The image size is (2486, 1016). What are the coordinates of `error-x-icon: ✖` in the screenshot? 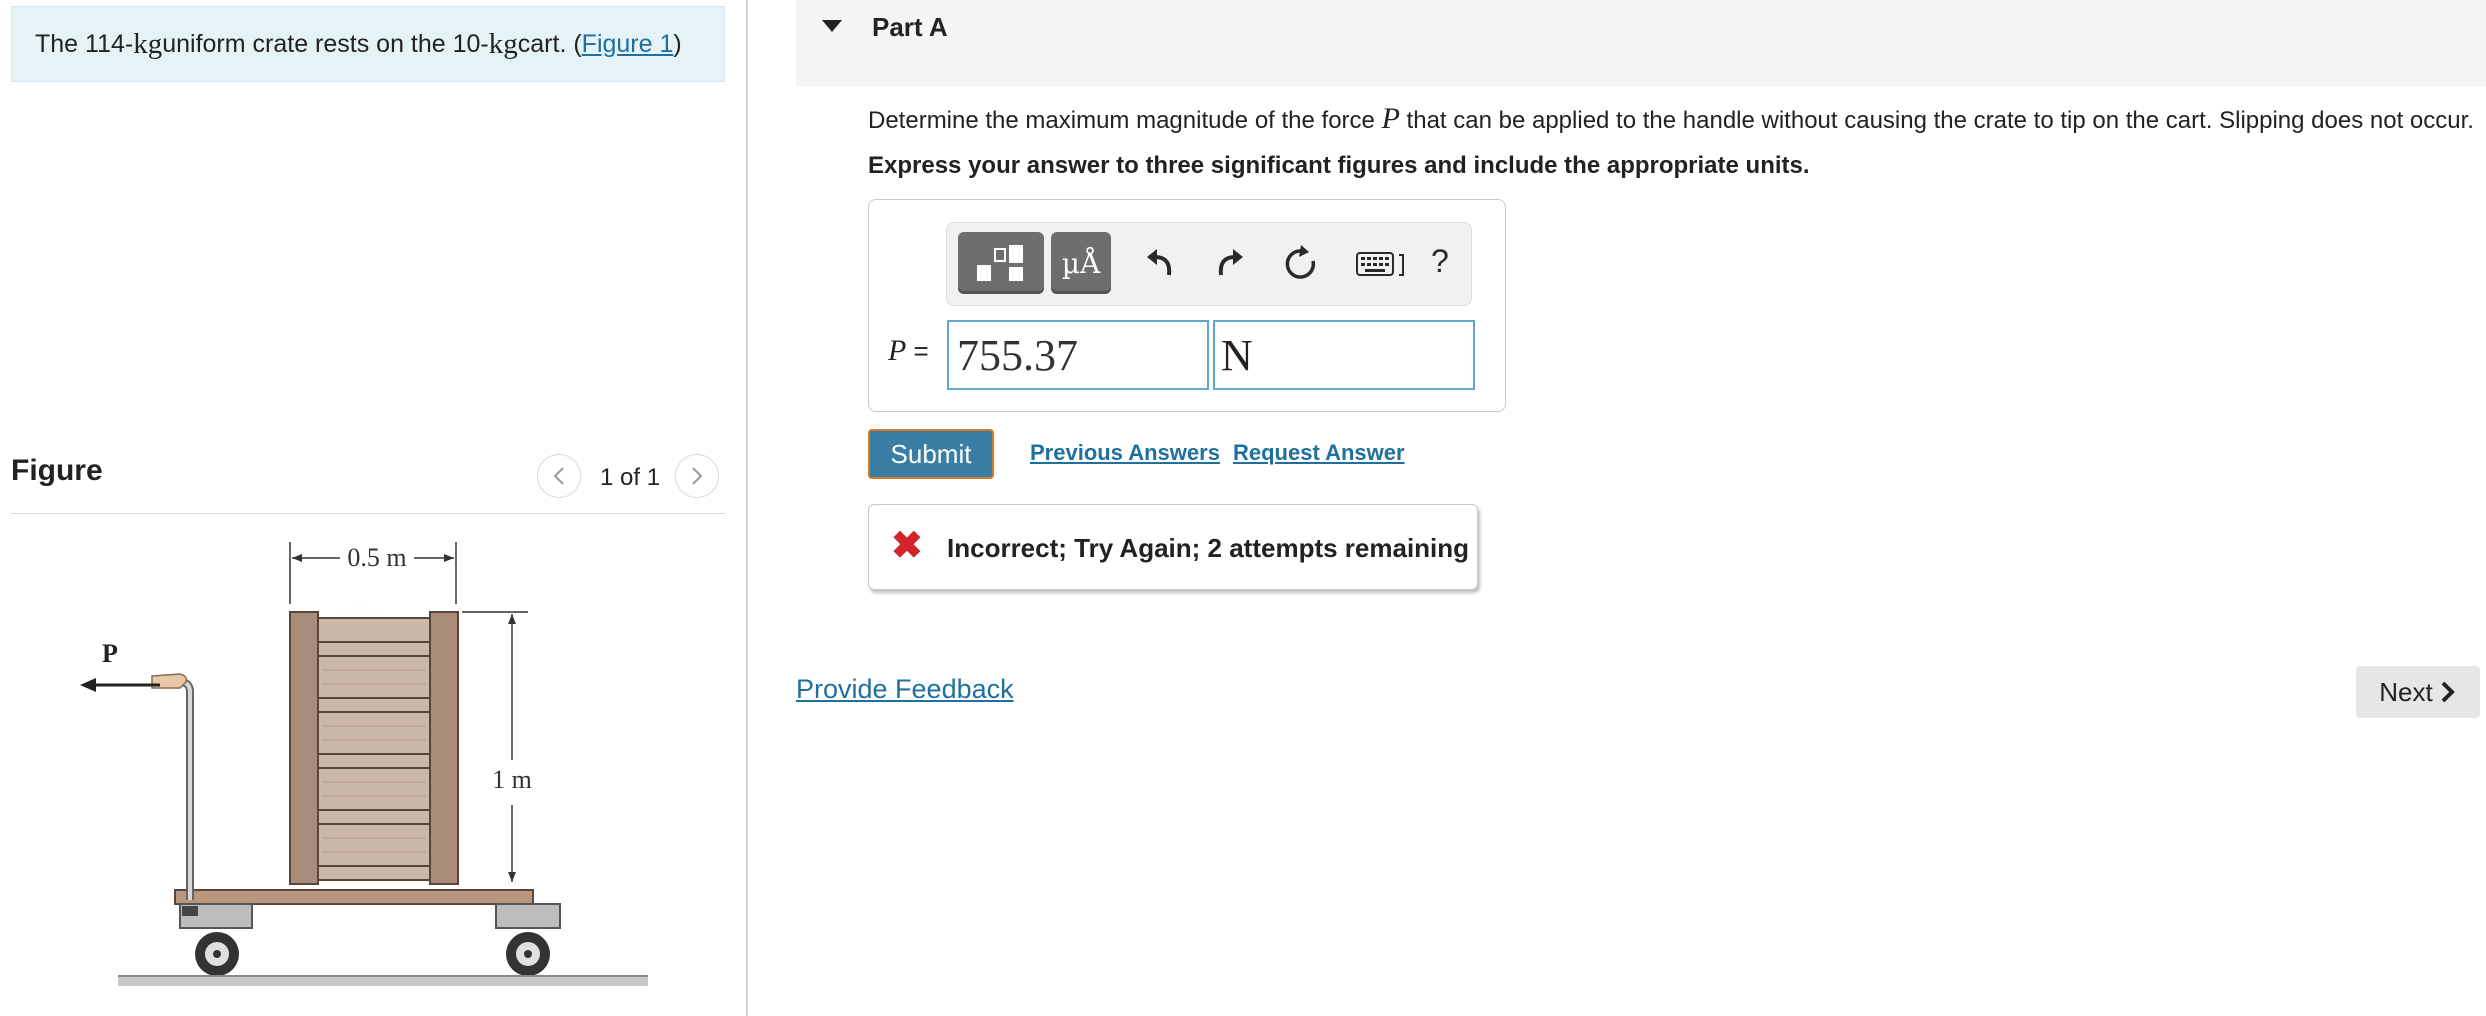 It's located at (907, 546).